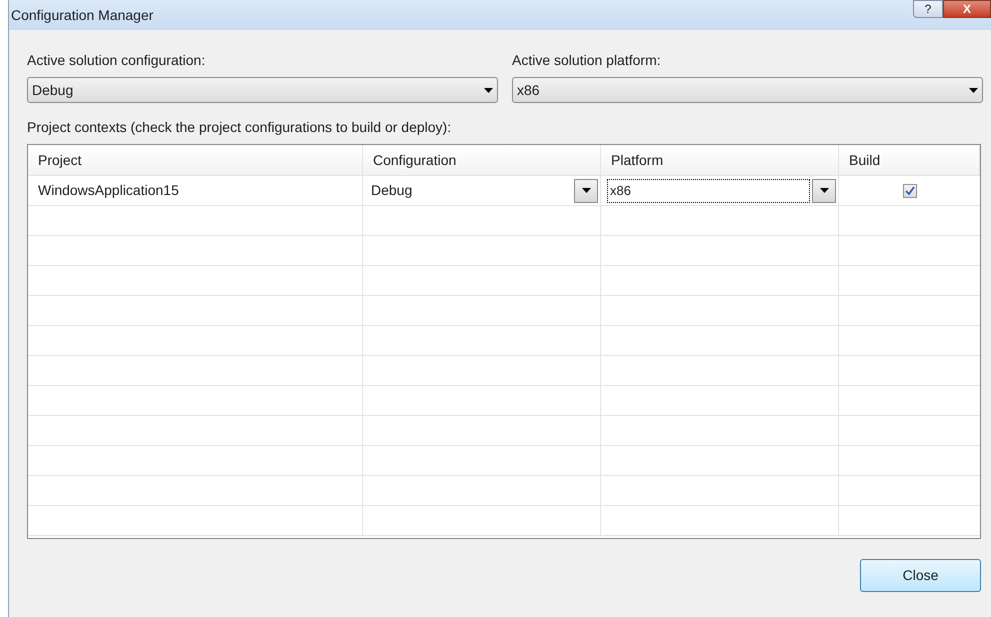 The image size is (991, 617). What do you see at coordinates (116, 60) in the screenshot?
I see `field-label: Active solution configuration:` at bounding box center [116, 60].